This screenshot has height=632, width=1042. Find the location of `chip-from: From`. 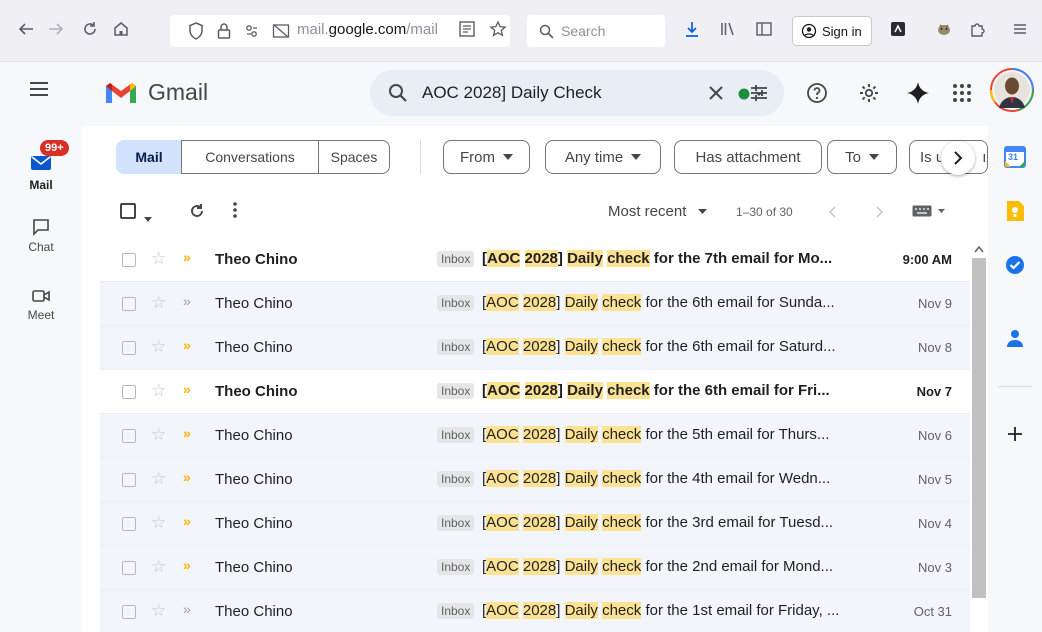

chip-from: From is located at coordinates (486, 157).